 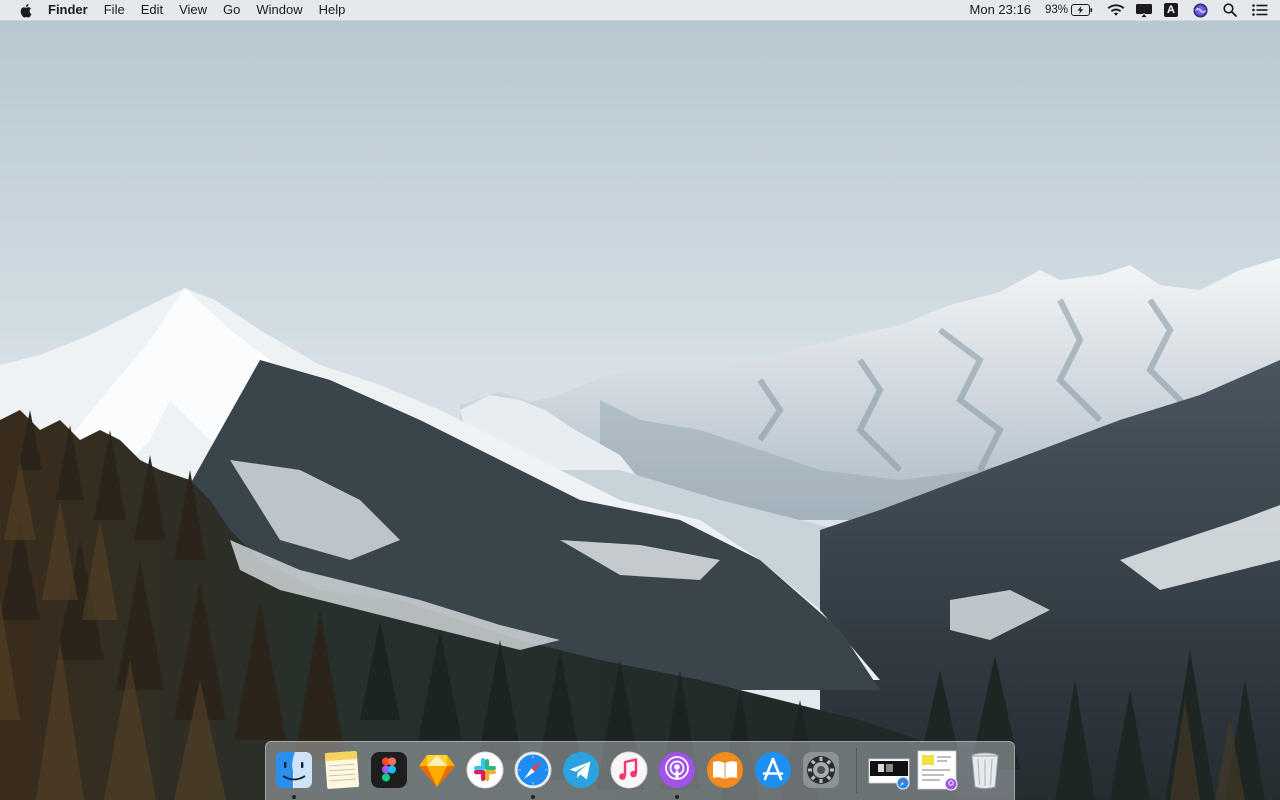 I want to click on itunes-icon, so click(x=629, y=770).